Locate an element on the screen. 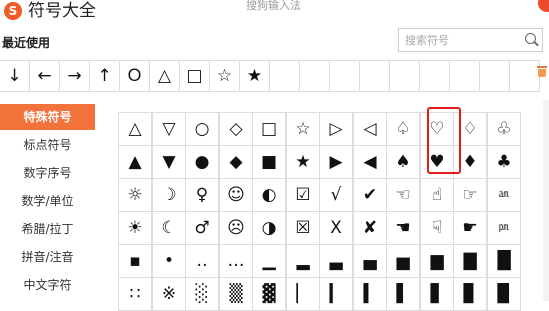 This screenshot has width=549, height=311. symbol-cell: ※ is located at coordinates (169, 294).